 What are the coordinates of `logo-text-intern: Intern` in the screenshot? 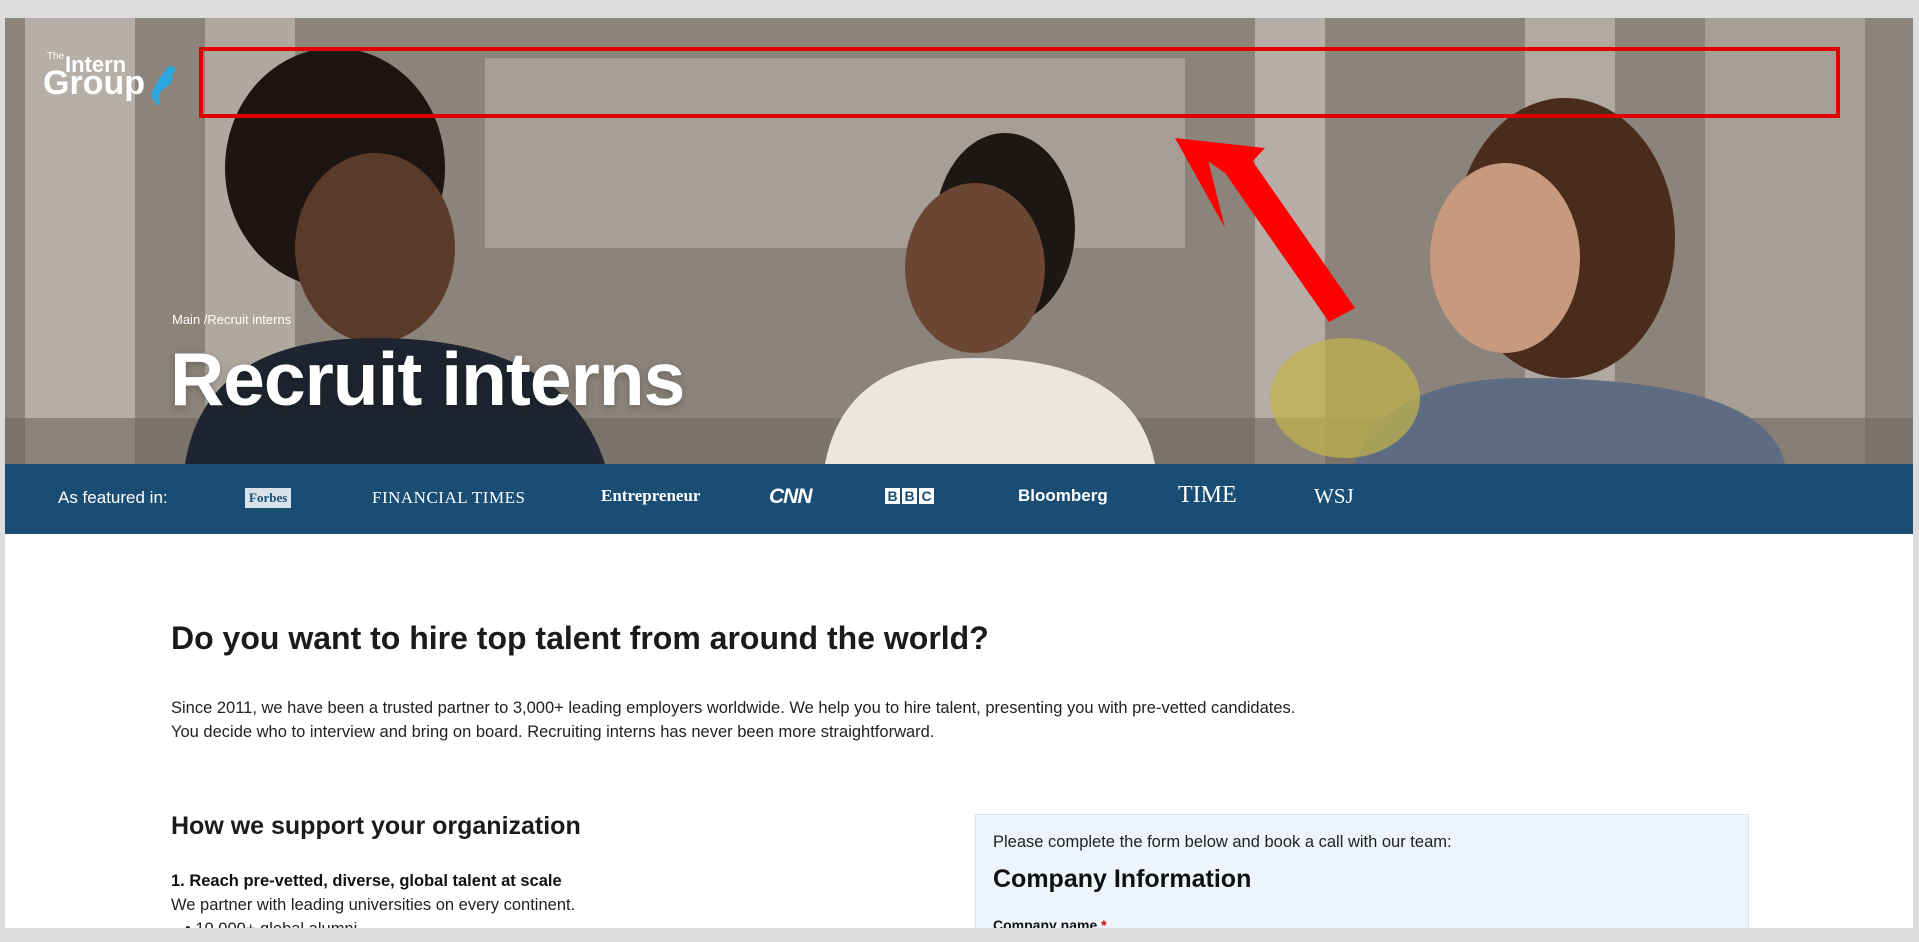 It's located at (96, 64).